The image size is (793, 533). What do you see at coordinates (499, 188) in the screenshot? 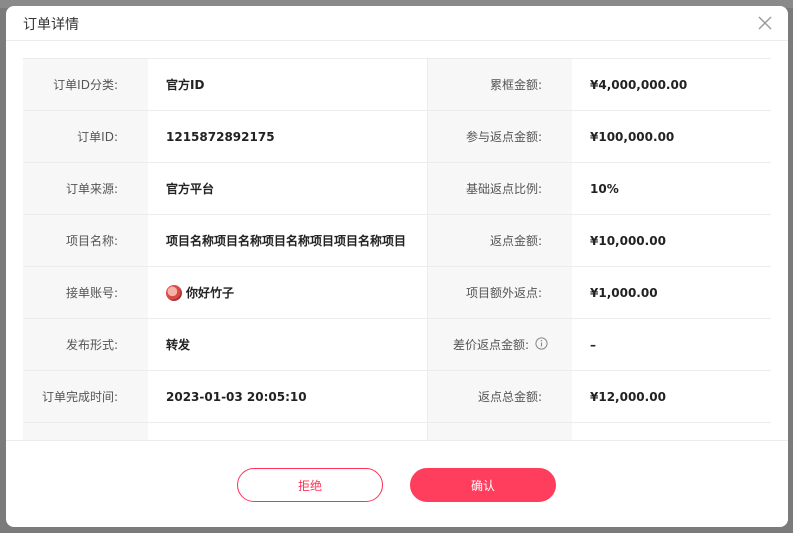
I see `label-base-rebate-ratio: 基础返点比例:` at bounding box center [499, 188].